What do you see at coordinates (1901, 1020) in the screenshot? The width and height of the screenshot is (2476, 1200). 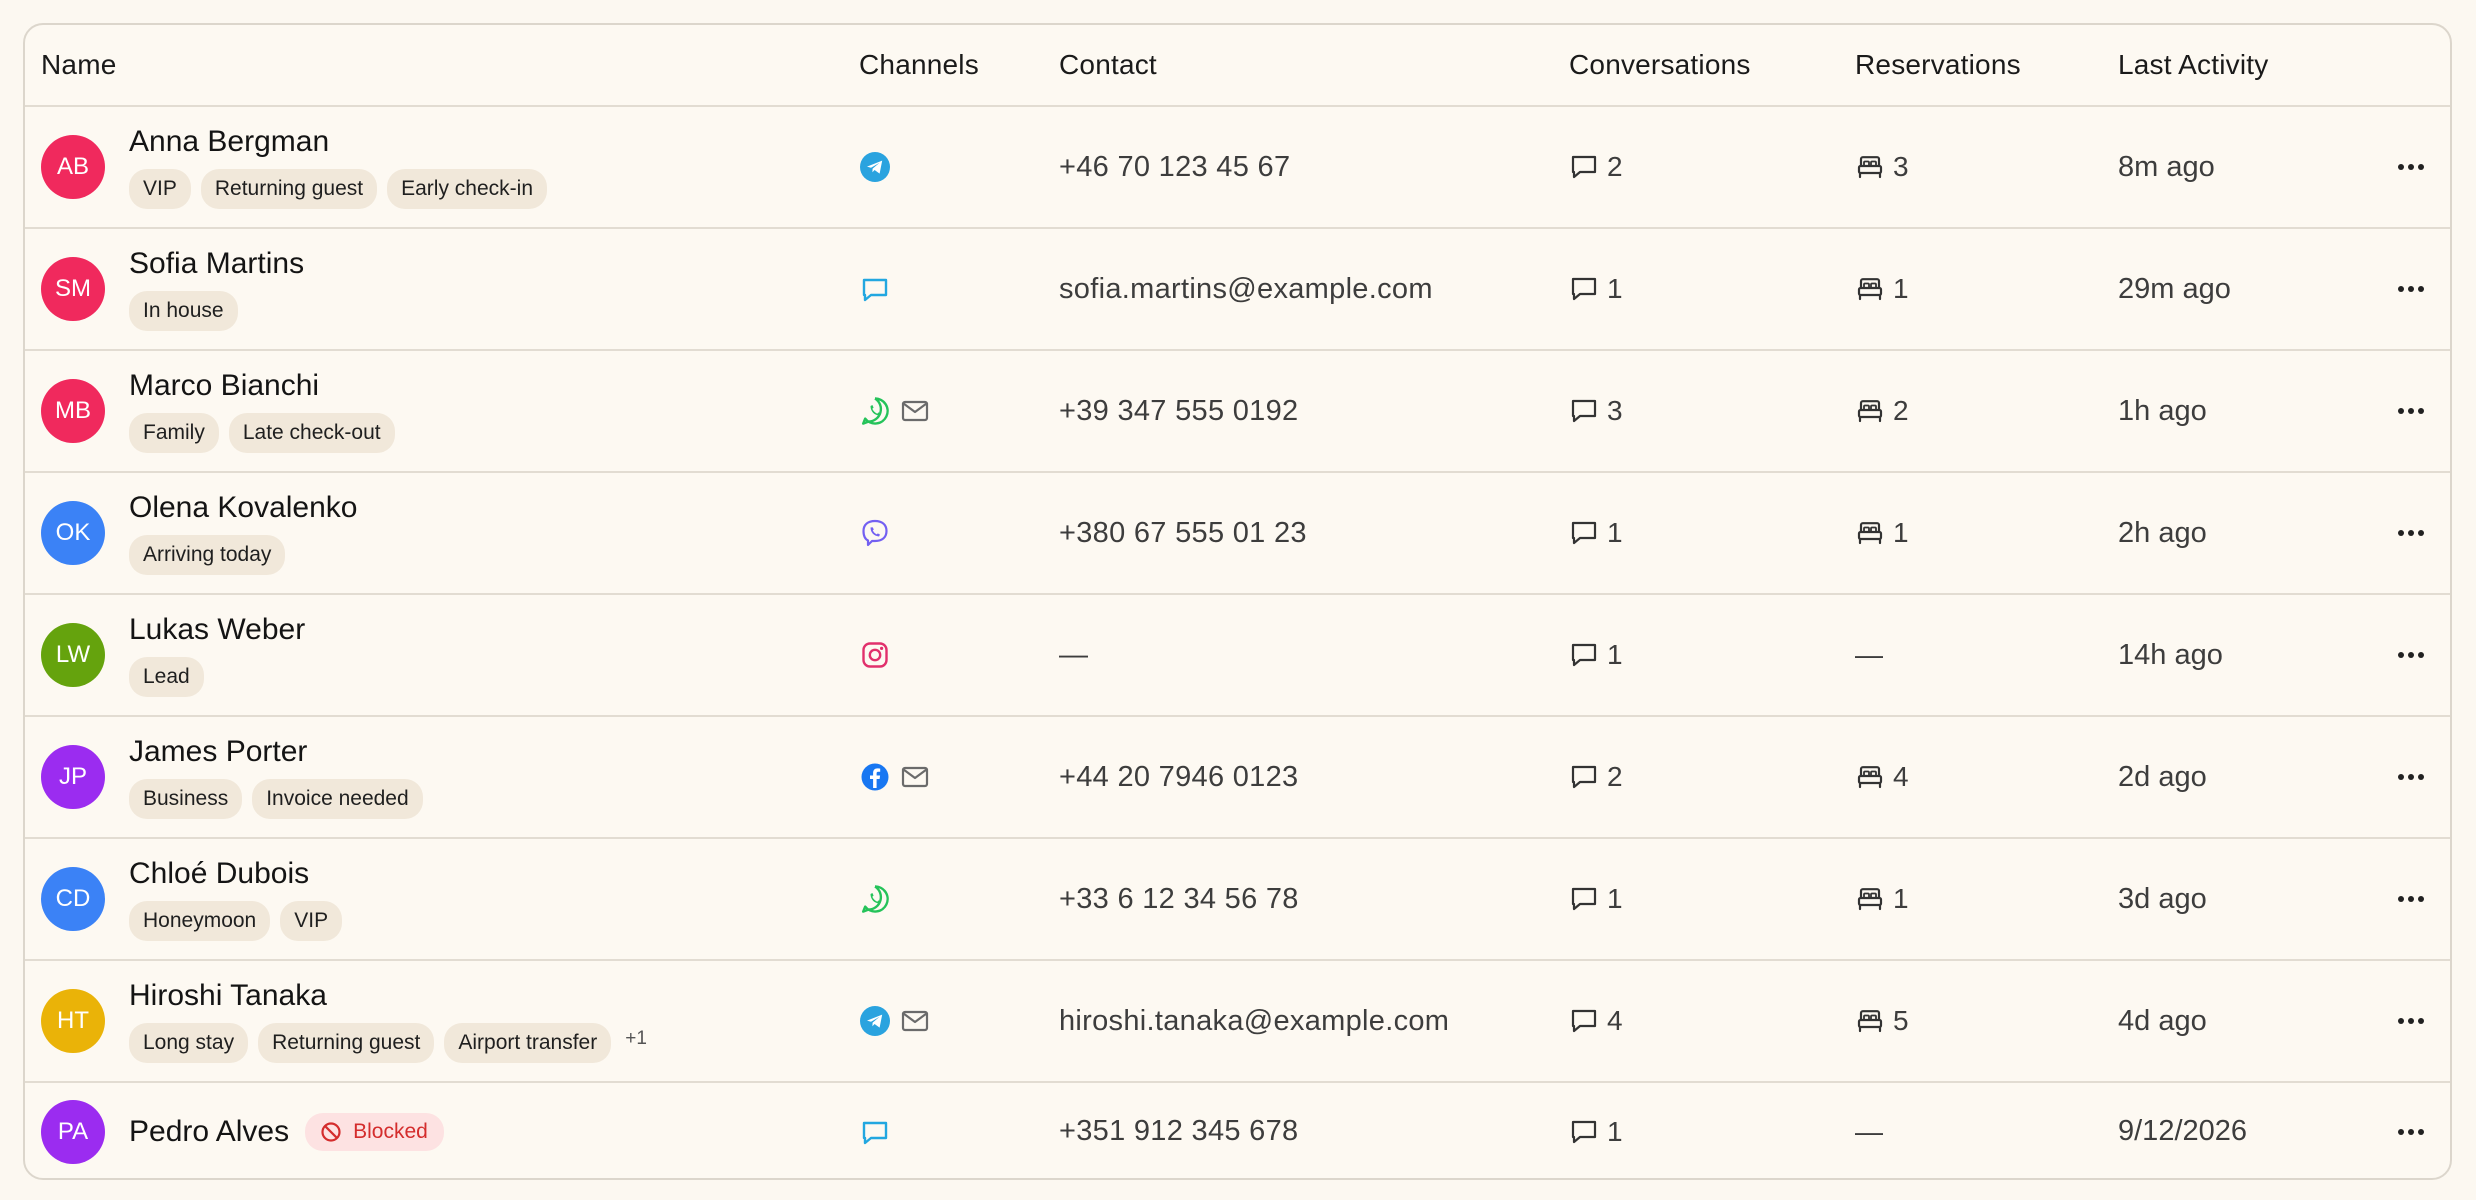 I see `reservations-value: 5` at bounding box center [1901, 1020].